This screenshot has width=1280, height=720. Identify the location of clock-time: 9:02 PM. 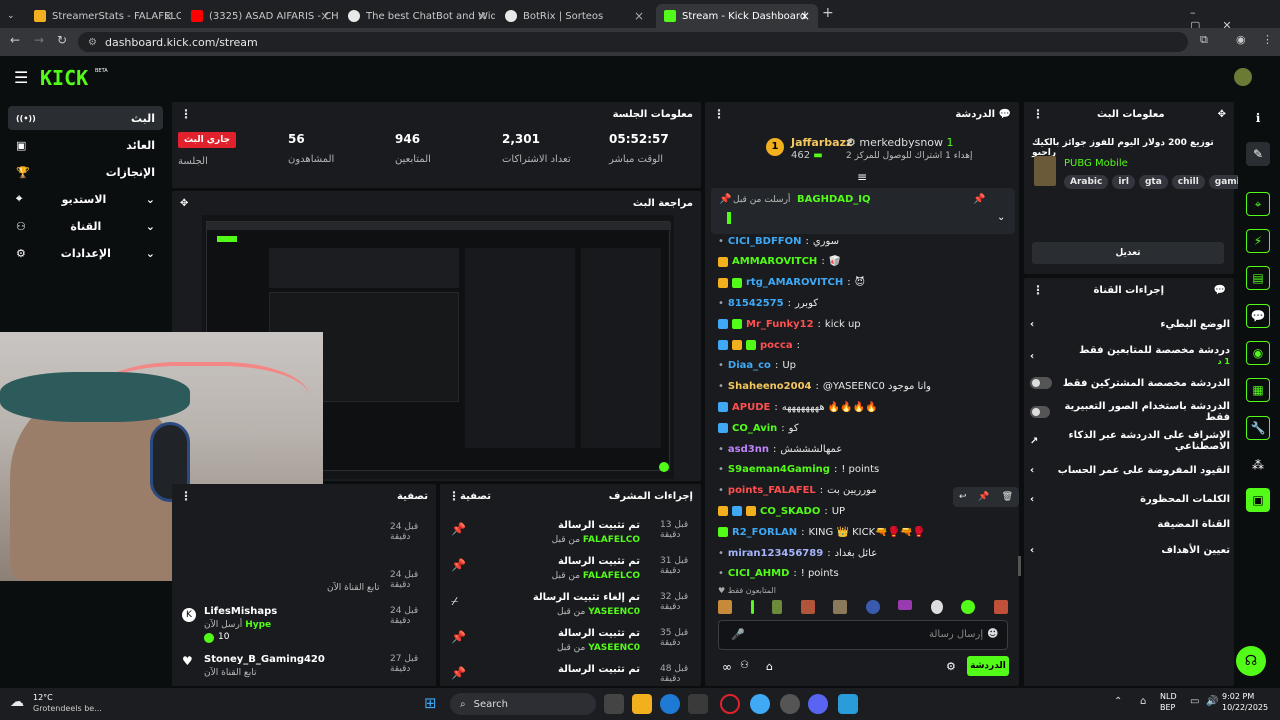
(1238, 696).